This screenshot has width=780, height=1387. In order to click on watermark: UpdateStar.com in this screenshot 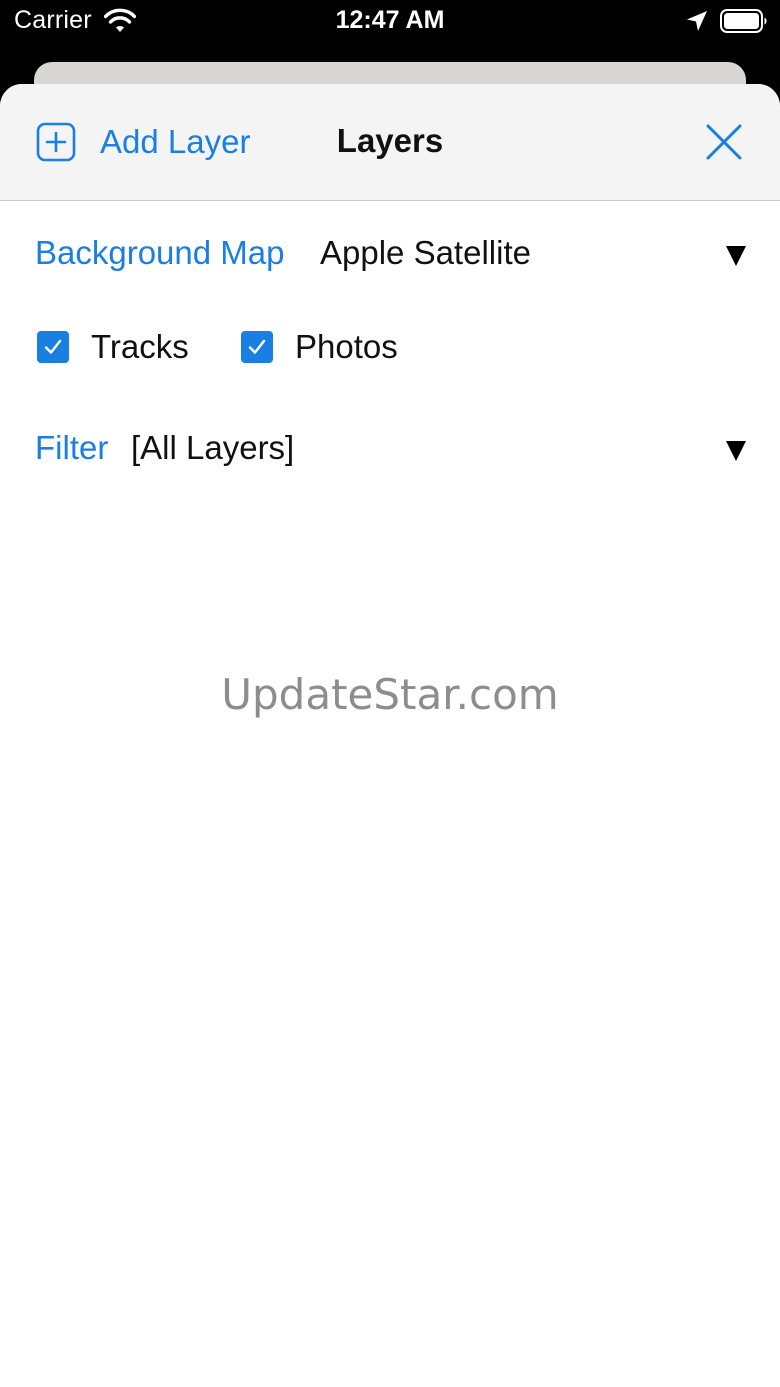, I will do `click(390, 694)`.